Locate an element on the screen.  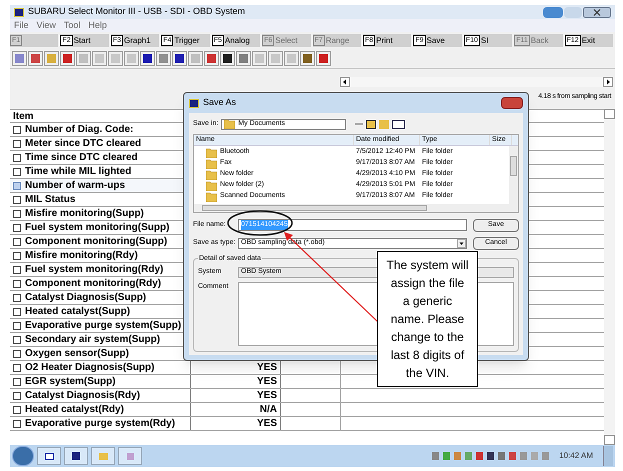
table-row: Evaporative purge system(Rdy) is located at coordinates (100, 423).